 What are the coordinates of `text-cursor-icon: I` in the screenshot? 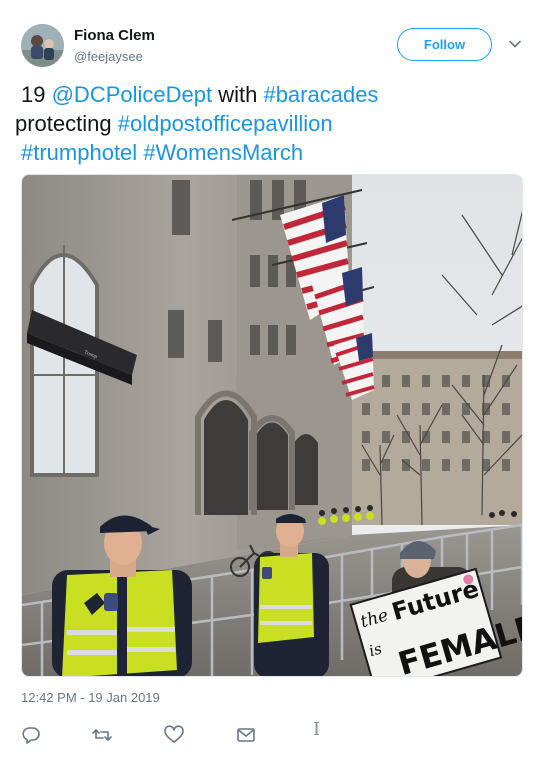 It's located at (317, 729).